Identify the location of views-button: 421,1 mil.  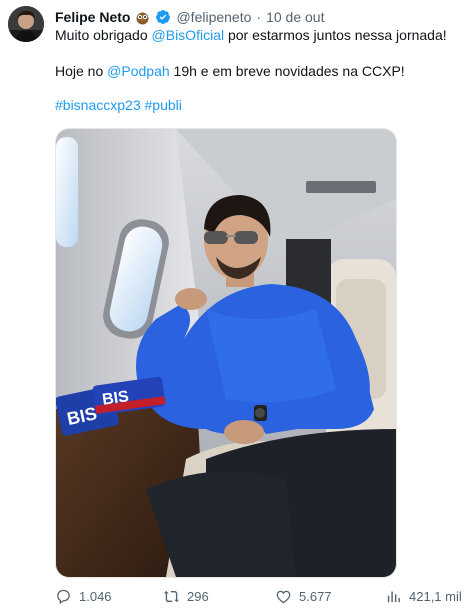
(423, 596).